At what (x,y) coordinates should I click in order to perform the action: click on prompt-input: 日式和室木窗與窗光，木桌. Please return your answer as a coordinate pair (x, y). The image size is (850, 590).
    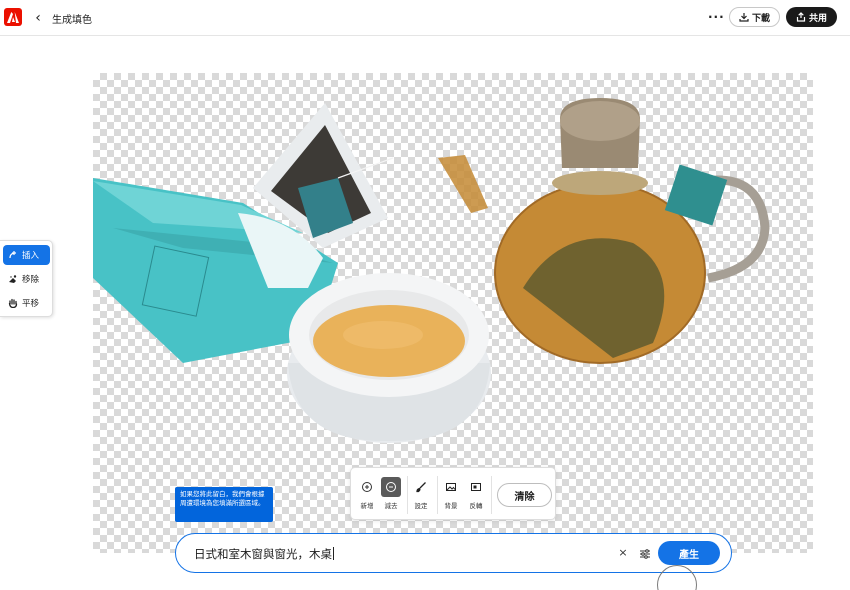
    Looking at the image, I should click on (264, 554).